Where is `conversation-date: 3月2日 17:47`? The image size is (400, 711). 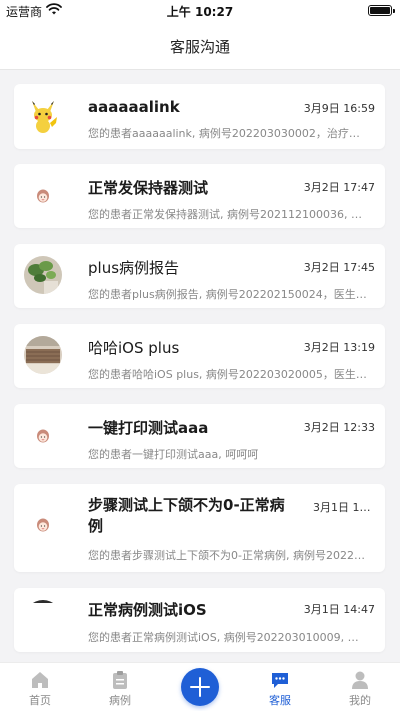
conversation-date: 3月2日 17:47 is located at coordinates (339, 187).